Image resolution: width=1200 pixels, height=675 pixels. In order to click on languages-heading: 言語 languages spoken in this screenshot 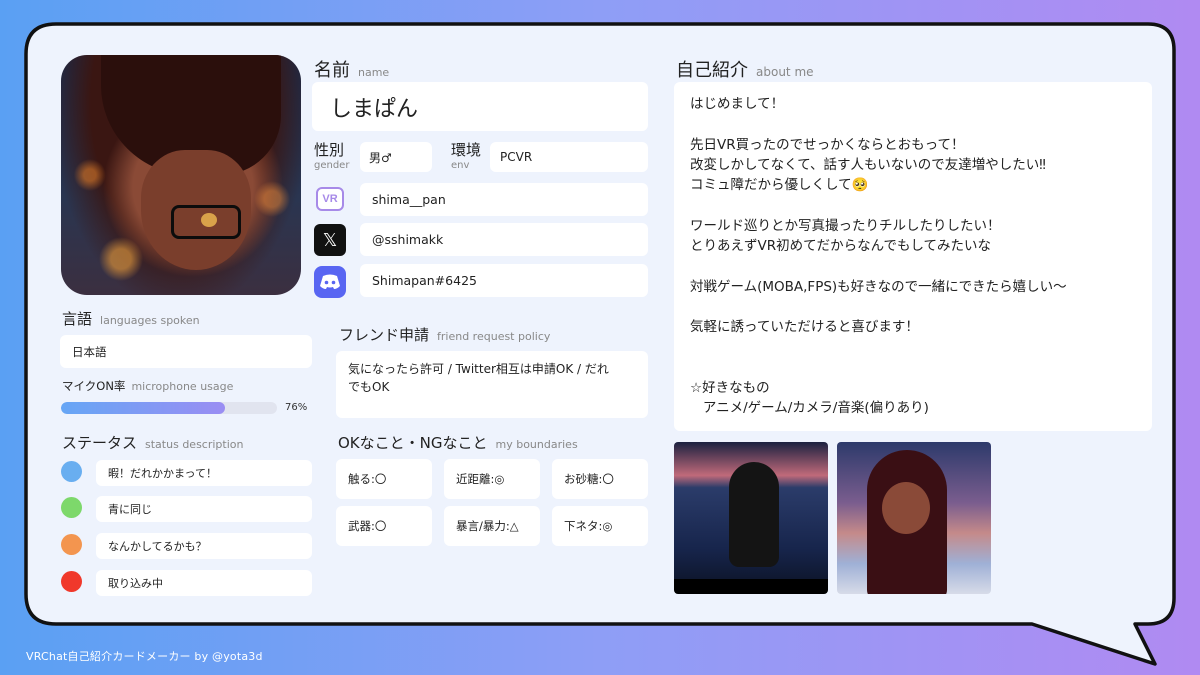, I will do `click(131, 318)`.